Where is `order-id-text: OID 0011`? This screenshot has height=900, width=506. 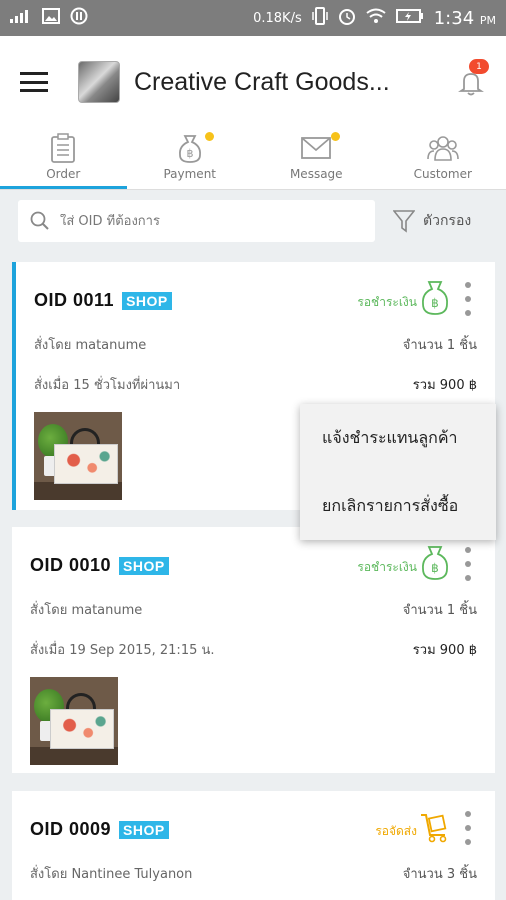
order-id-text: OID 0011 is located at coordinates (74, 300).